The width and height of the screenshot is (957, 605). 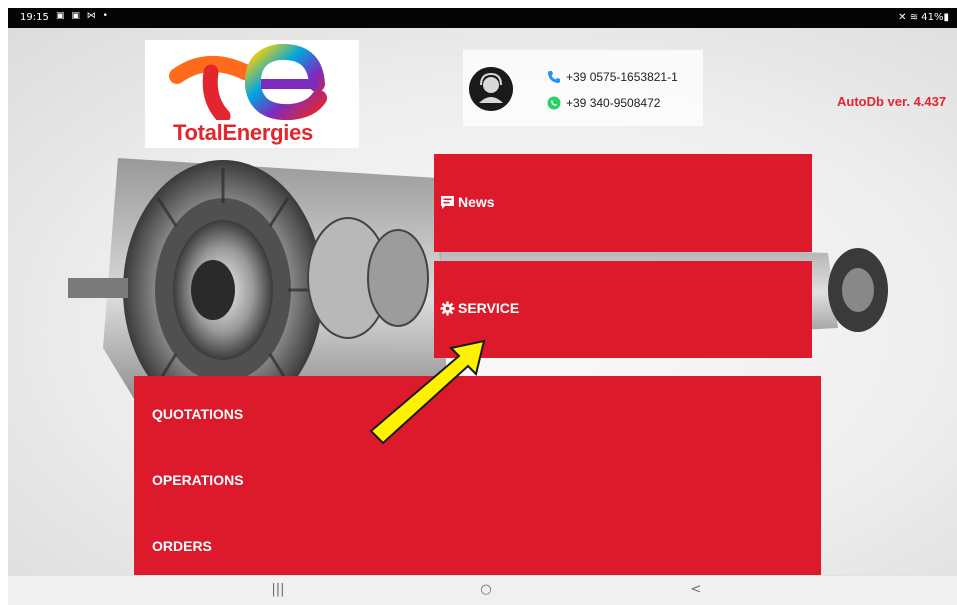 What do you see at coordinates (447, 308) in the screenshot?
I see `gear-icon` at bounding box center [447, 308].